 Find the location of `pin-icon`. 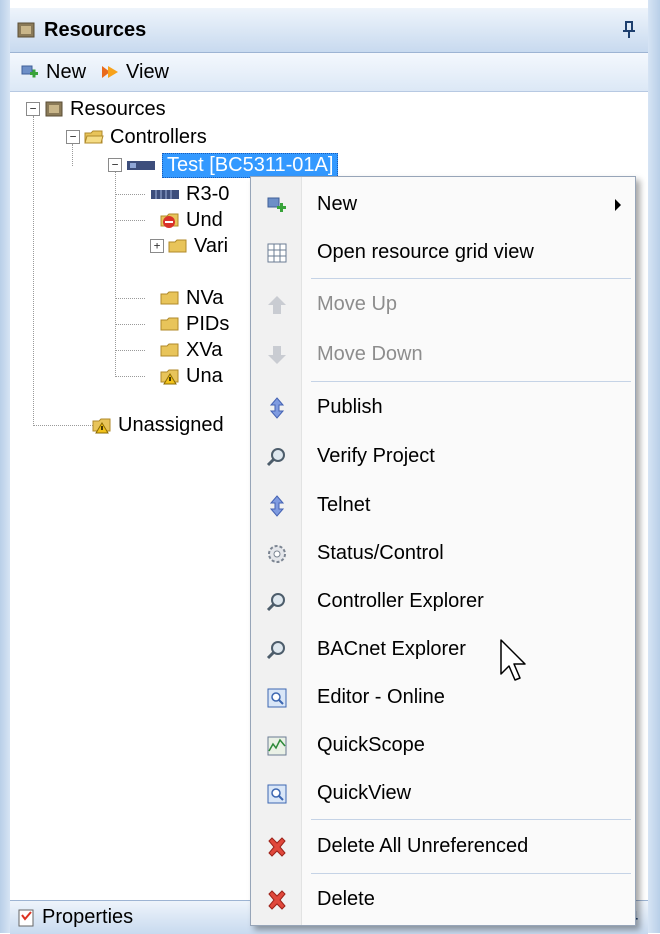

pin-icon is located at coordinates (629, 30).